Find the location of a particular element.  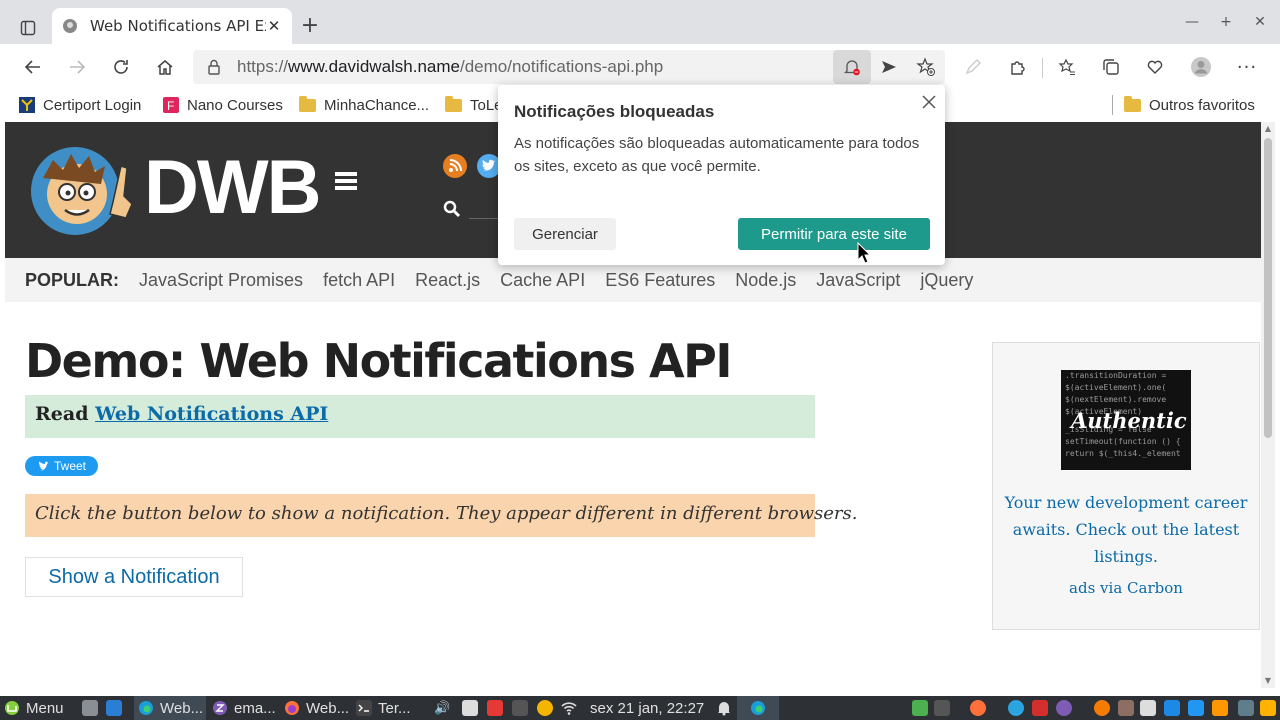

bookmark-other-favorites: Outros favoritos is located at coordinates (1189, 105).